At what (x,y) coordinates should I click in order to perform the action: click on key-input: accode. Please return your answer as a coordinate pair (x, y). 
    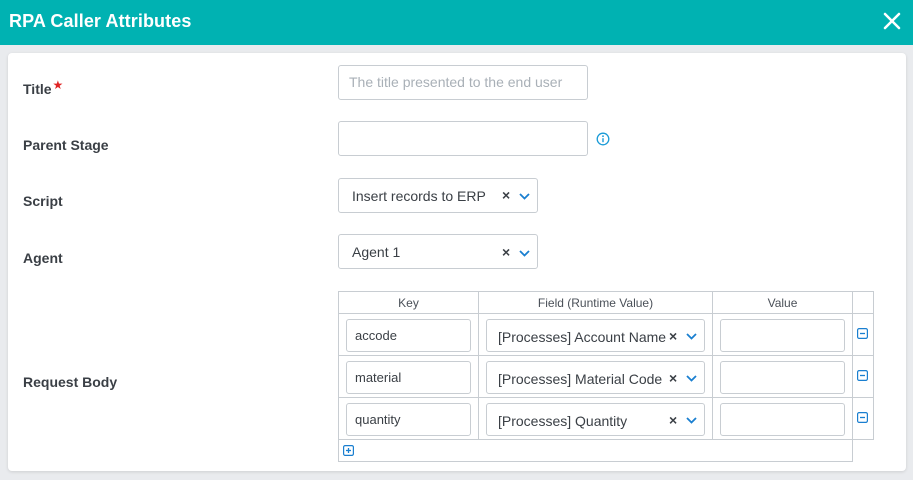
    Looking at the image, I should click on (408, 335).